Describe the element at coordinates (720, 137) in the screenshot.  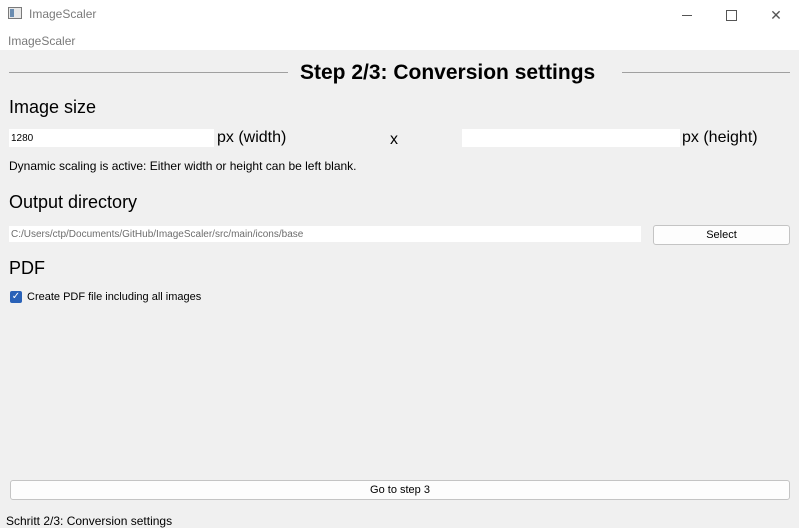
I see `height-unit-label: px (height)` at that location.